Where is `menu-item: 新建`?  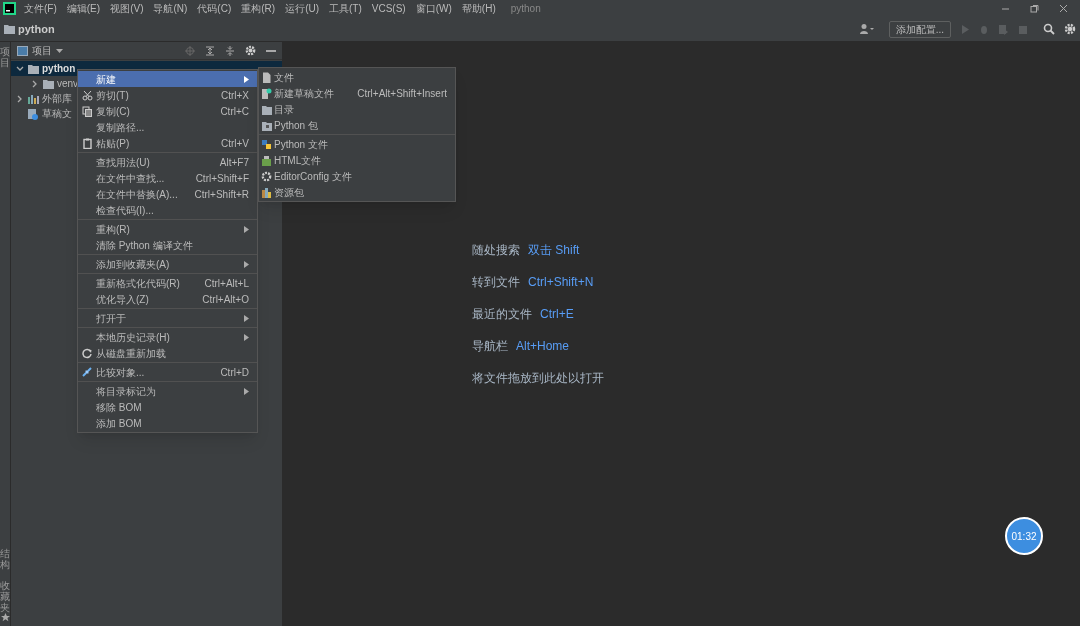 menu-item: 新建 is located at coordinates (167, 79).